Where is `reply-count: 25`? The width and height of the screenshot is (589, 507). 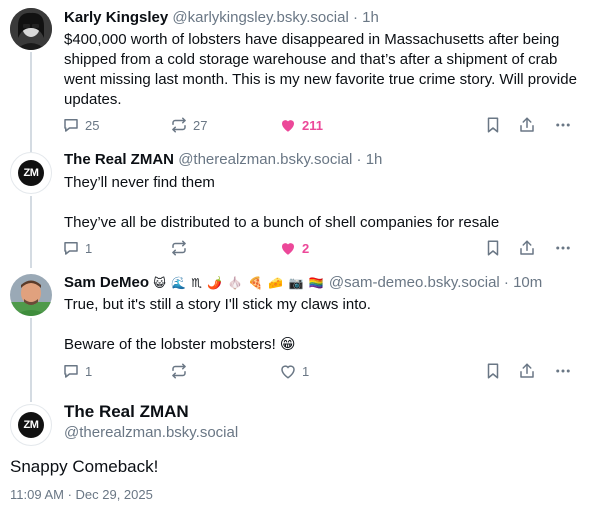 reply-count: 25 is located at coordinates (92, 125).